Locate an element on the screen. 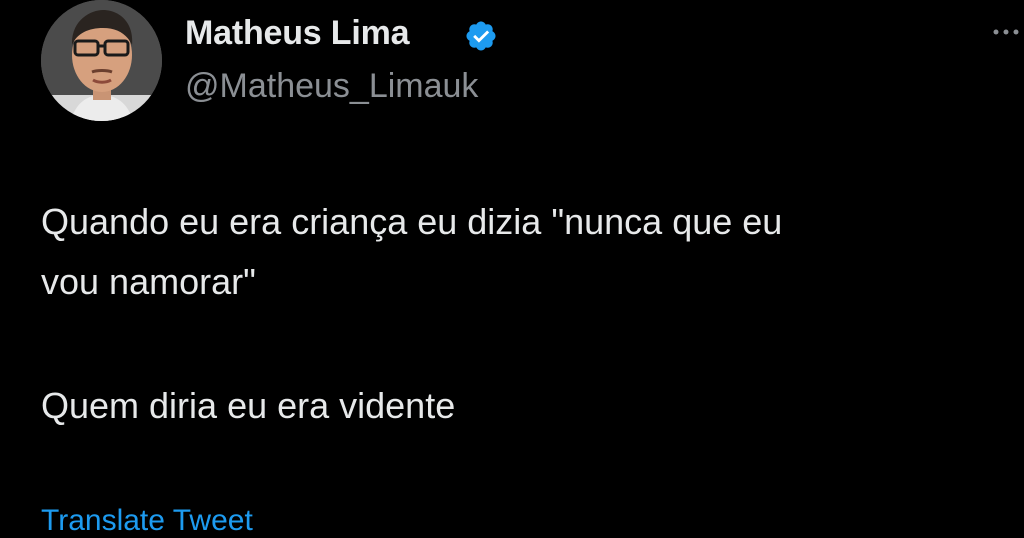  translate-tweet-link: Translate Tweet is located at coordinates (147, 521).